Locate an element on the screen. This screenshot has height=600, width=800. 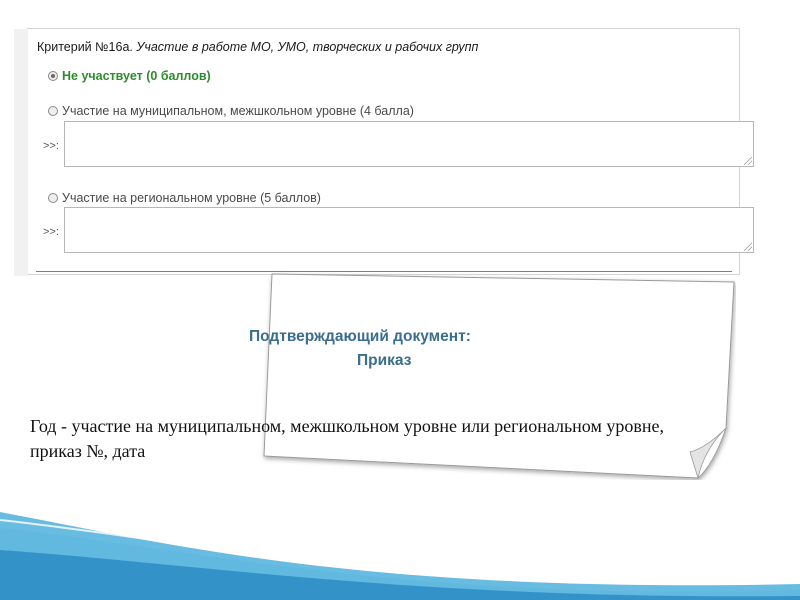
decorative-wave is located at coordinates (400, 556).